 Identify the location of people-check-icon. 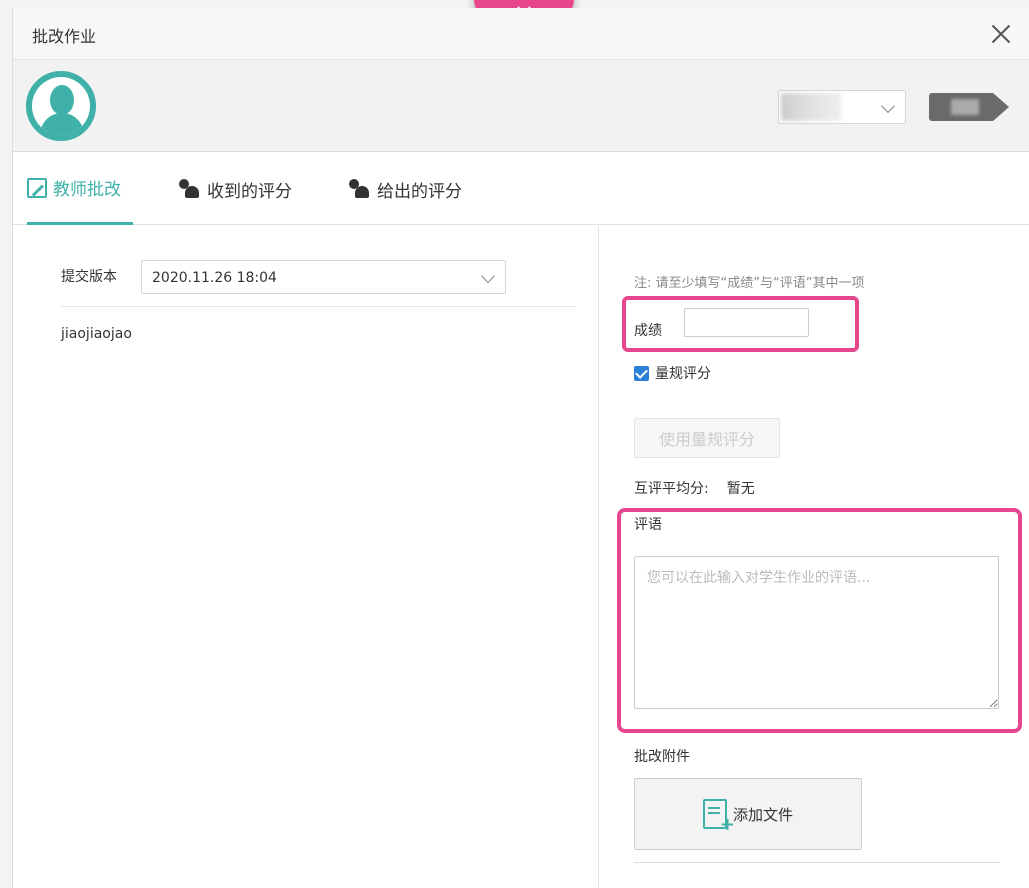
(189, 189).